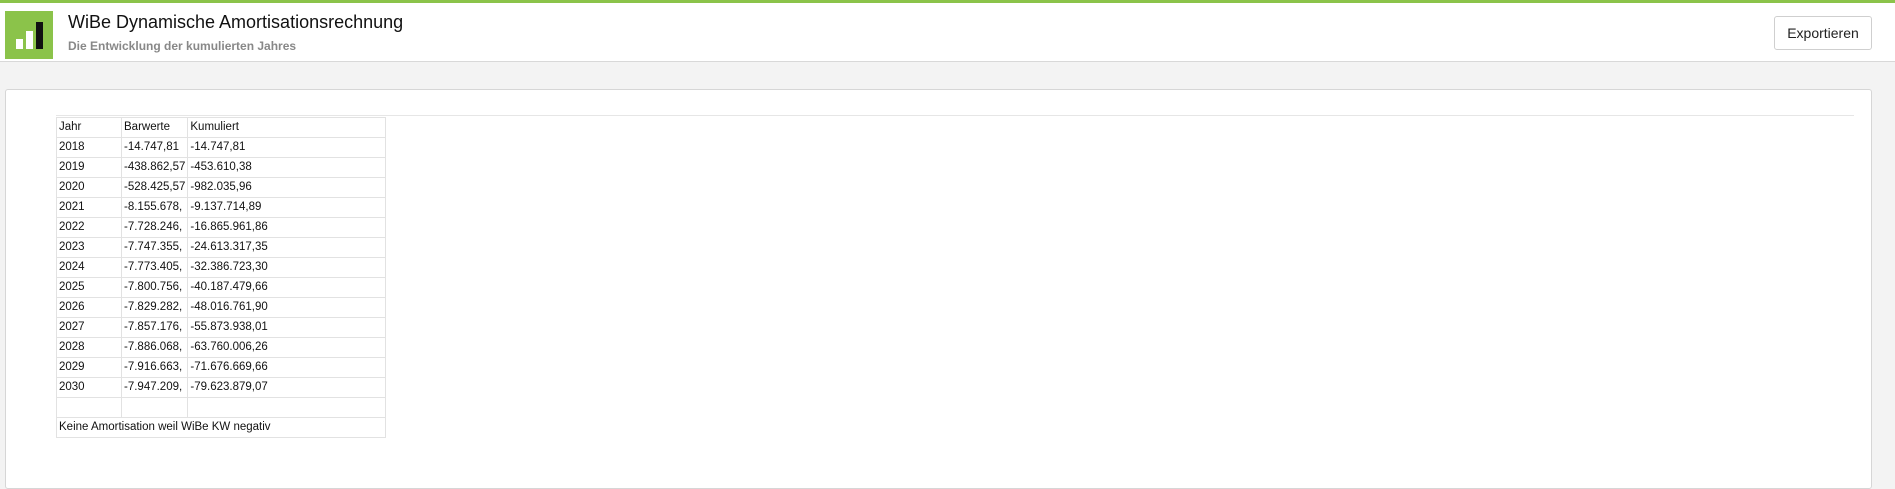 This screenshot has height=489, width=1895. I want to click on cell-kumuliert: -63.760.006,26, so click(287, 347).